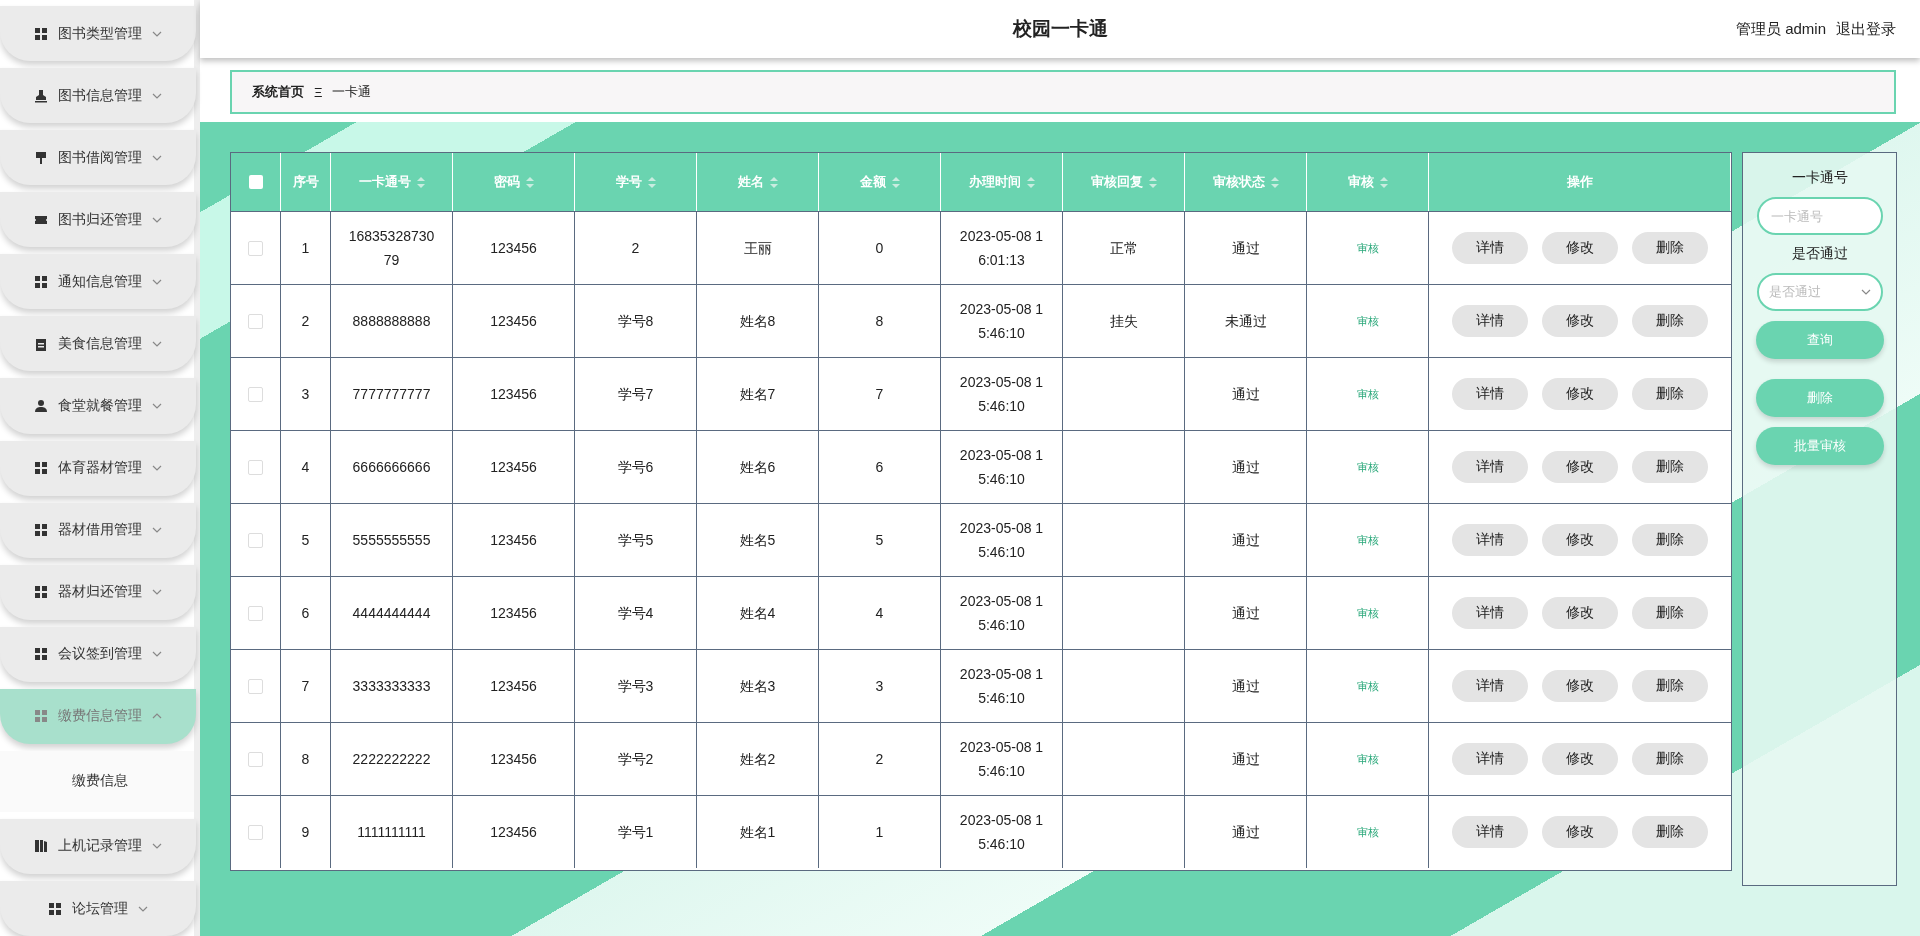 This screenshot has width=1920, height=936. What do you see at coordinates (98, 908) in the screenshot?
I see `sidebar-item: 论坛管理` at bounding box center [98, 908].